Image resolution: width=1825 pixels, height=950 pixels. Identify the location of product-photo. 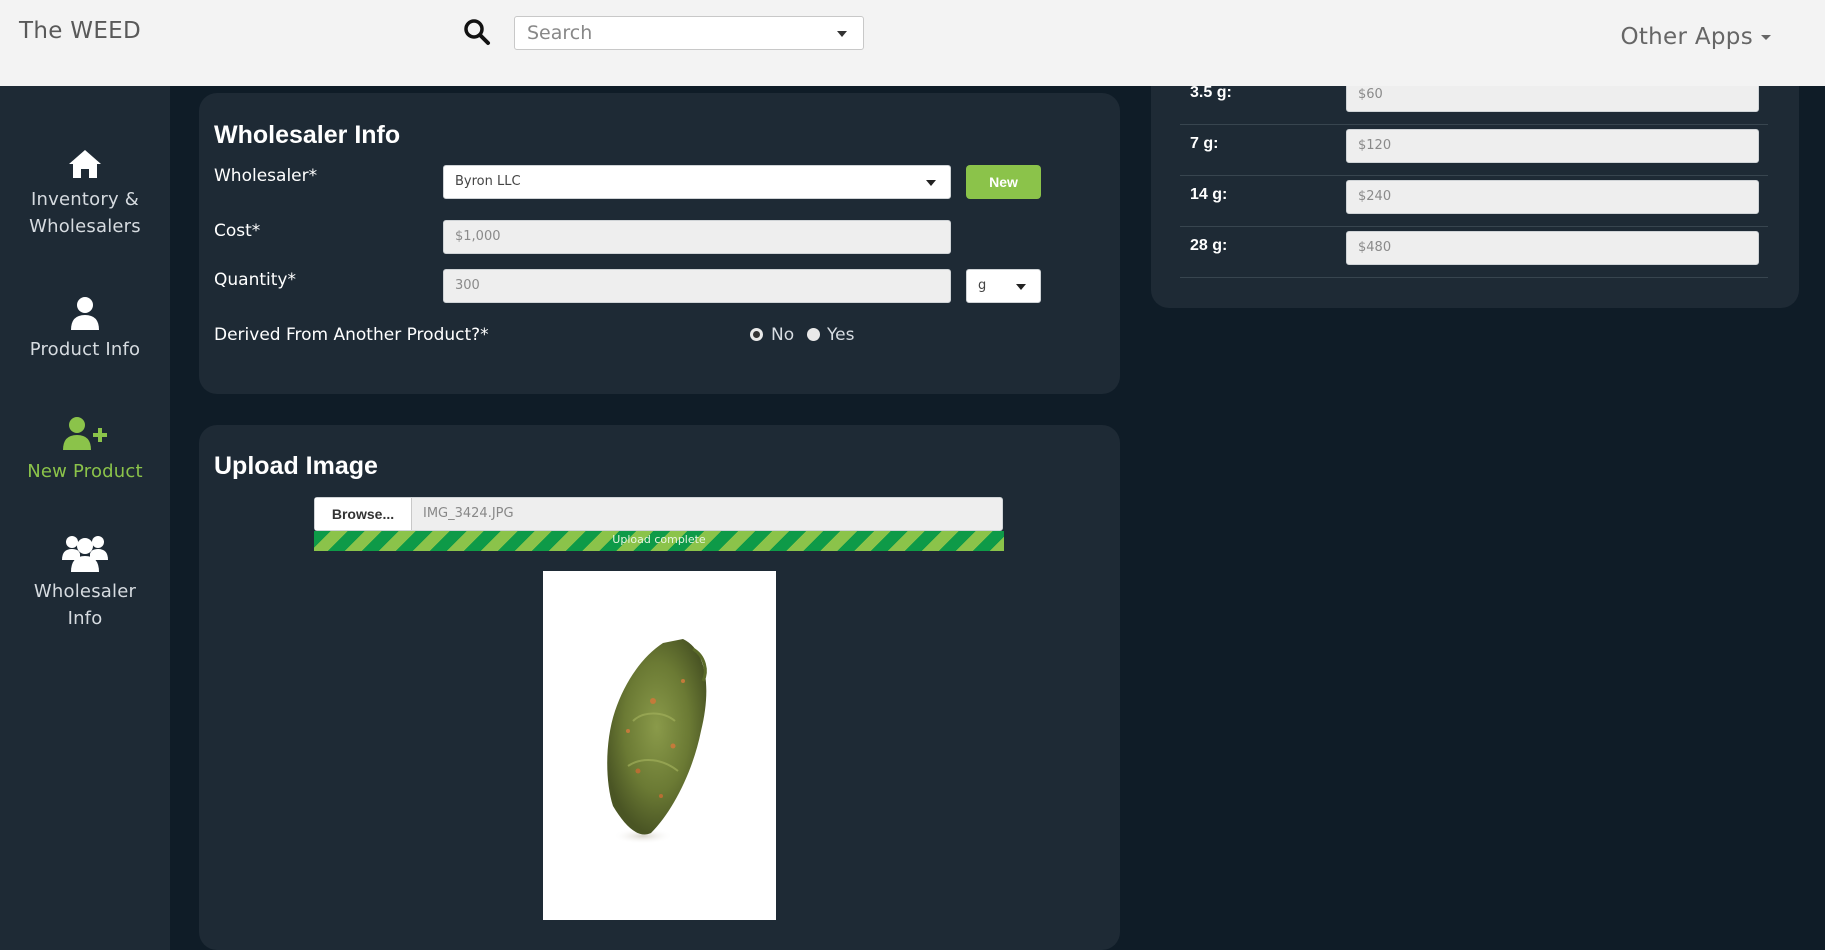
(657, 741).